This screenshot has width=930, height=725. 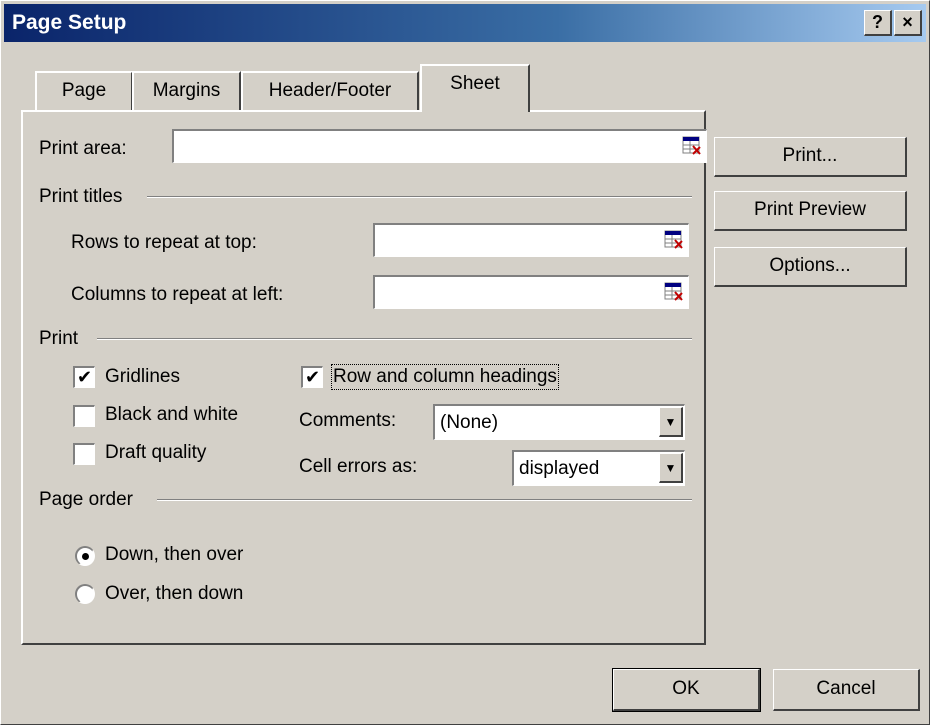 I want to click on black-and-white-label: Black and white, so click(x=171, y=415).